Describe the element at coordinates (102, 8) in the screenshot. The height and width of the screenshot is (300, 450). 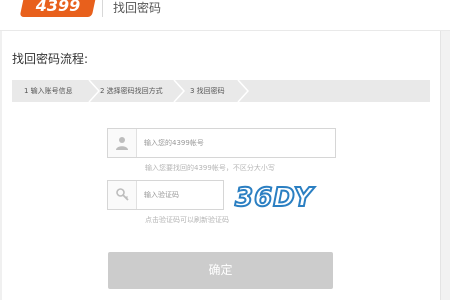
I see `header-divider` at that location.